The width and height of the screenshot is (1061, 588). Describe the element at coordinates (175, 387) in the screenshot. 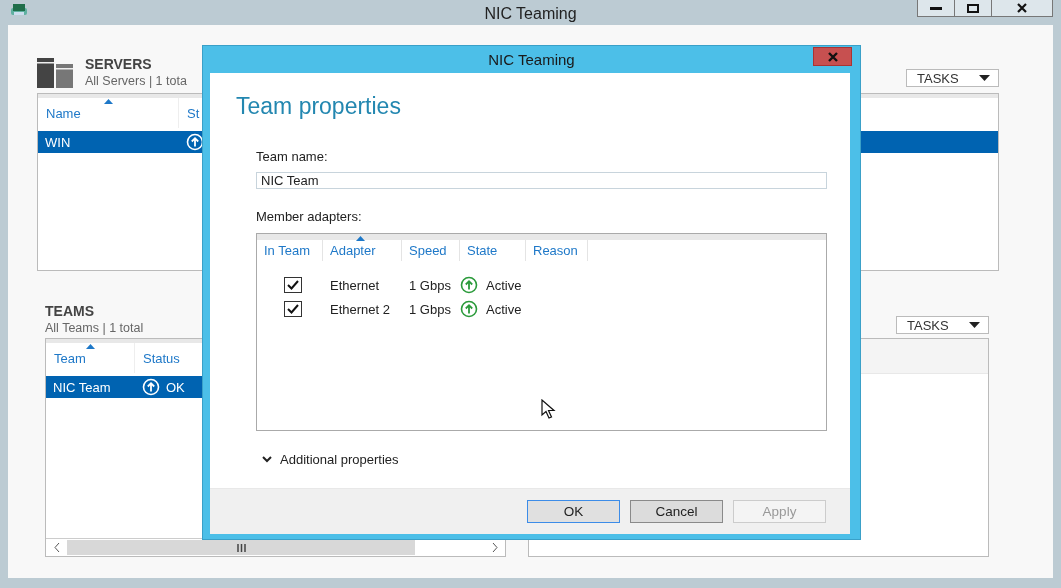

I see `team-status: OK` at that location.